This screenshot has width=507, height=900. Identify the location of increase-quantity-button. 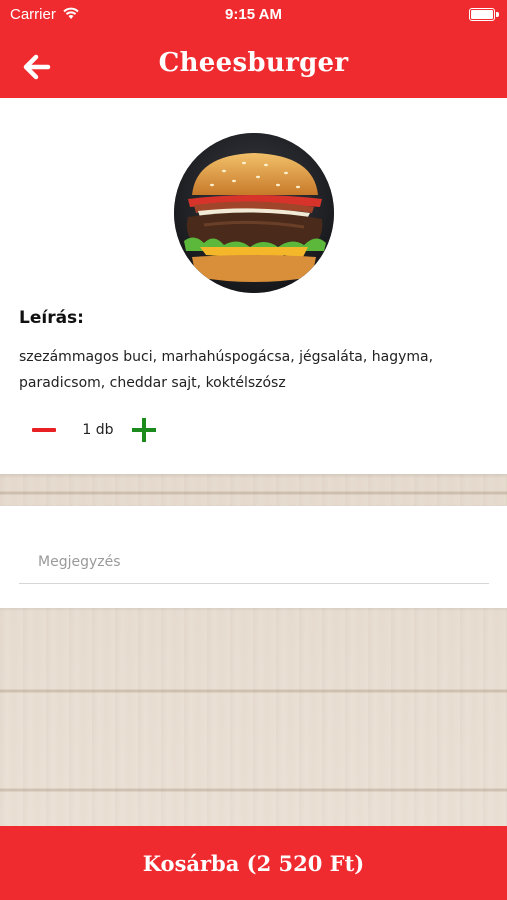
(144, 430).